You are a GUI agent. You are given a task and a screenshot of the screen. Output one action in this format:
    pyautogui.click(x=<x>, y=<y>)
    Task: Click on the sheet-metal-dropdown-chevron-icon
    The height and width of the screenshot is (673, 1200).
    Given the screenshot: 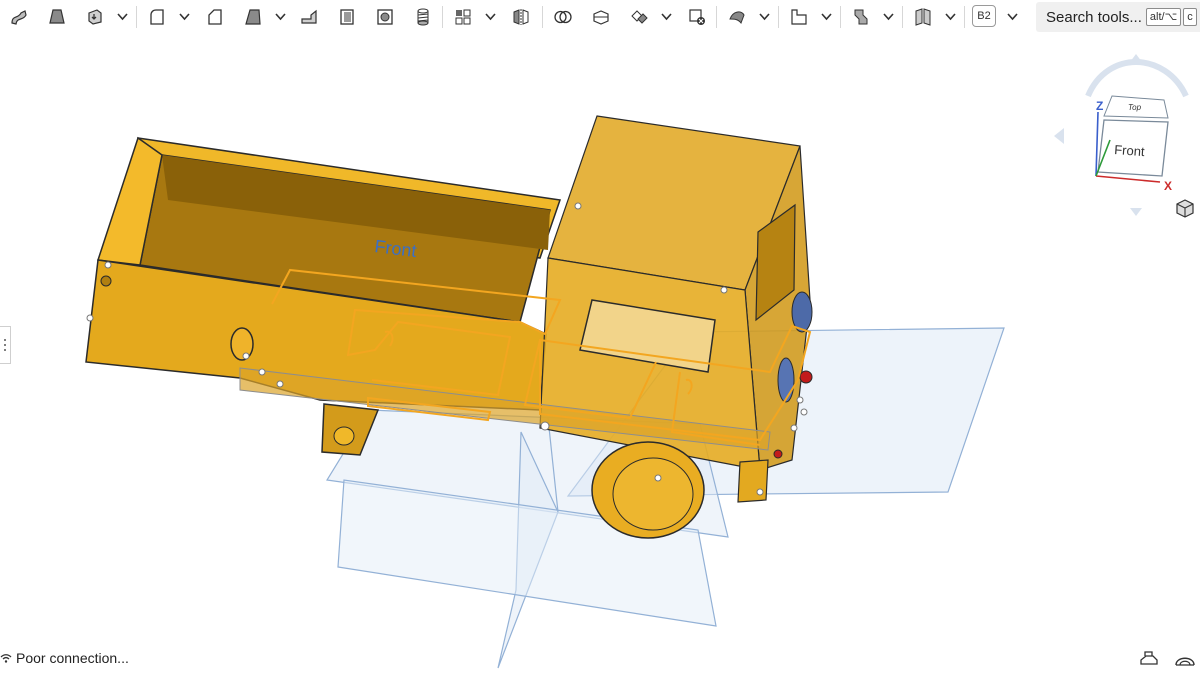 What is the action you would take?
    pyautogui.click(x=888, y=17)
    